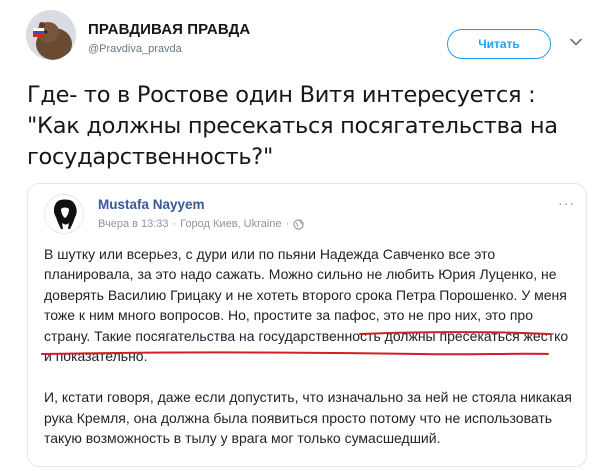 The width and height of the screenshot is (592, 471). I want to click on post-author-avatar, so click(64, 214).